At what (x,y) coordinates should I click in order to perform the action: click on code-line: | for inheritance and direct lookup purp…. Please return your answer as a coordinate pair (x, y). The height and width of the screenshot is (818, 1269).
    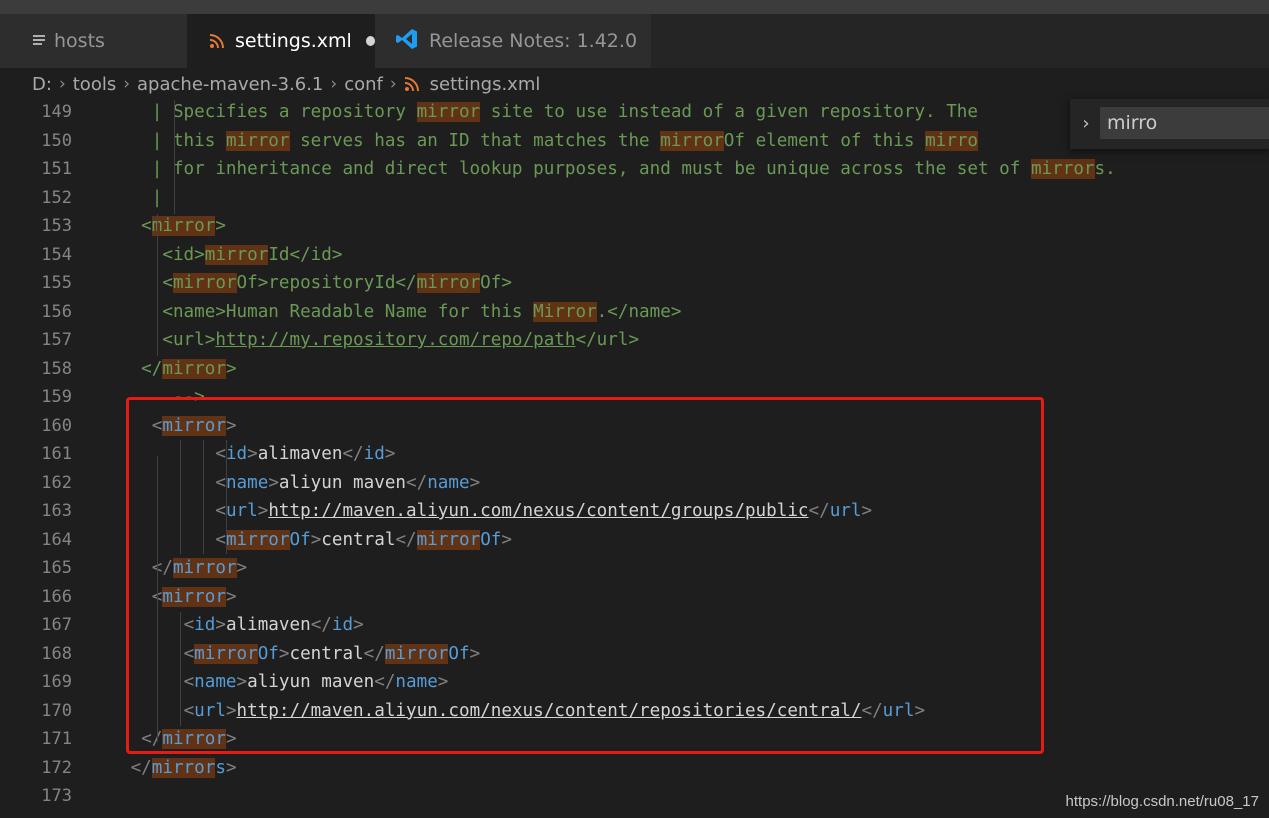
    Looking at the image, I should click on (618, 169).